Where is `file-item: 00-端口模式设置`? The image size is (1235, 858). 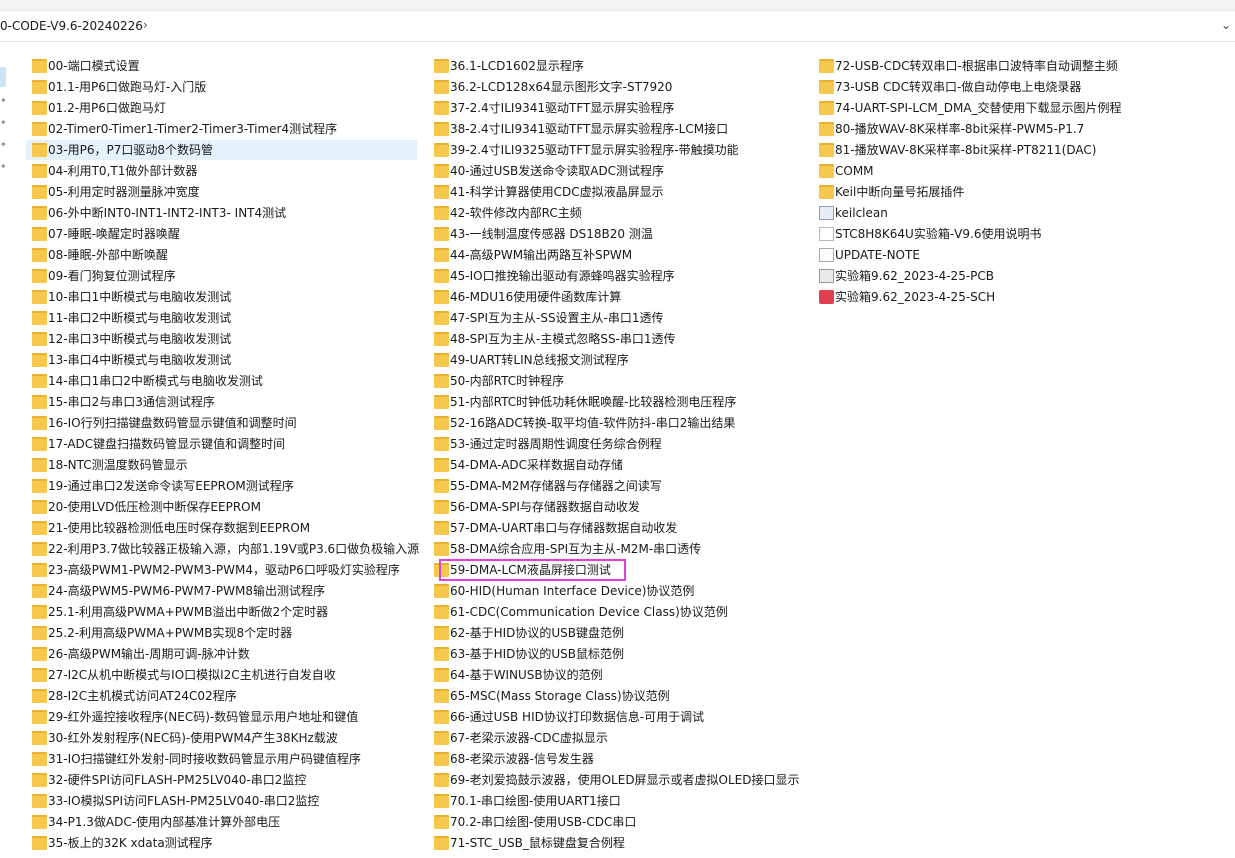 file-item: 00-端口模式设置 is located at coordinates (221, 66).